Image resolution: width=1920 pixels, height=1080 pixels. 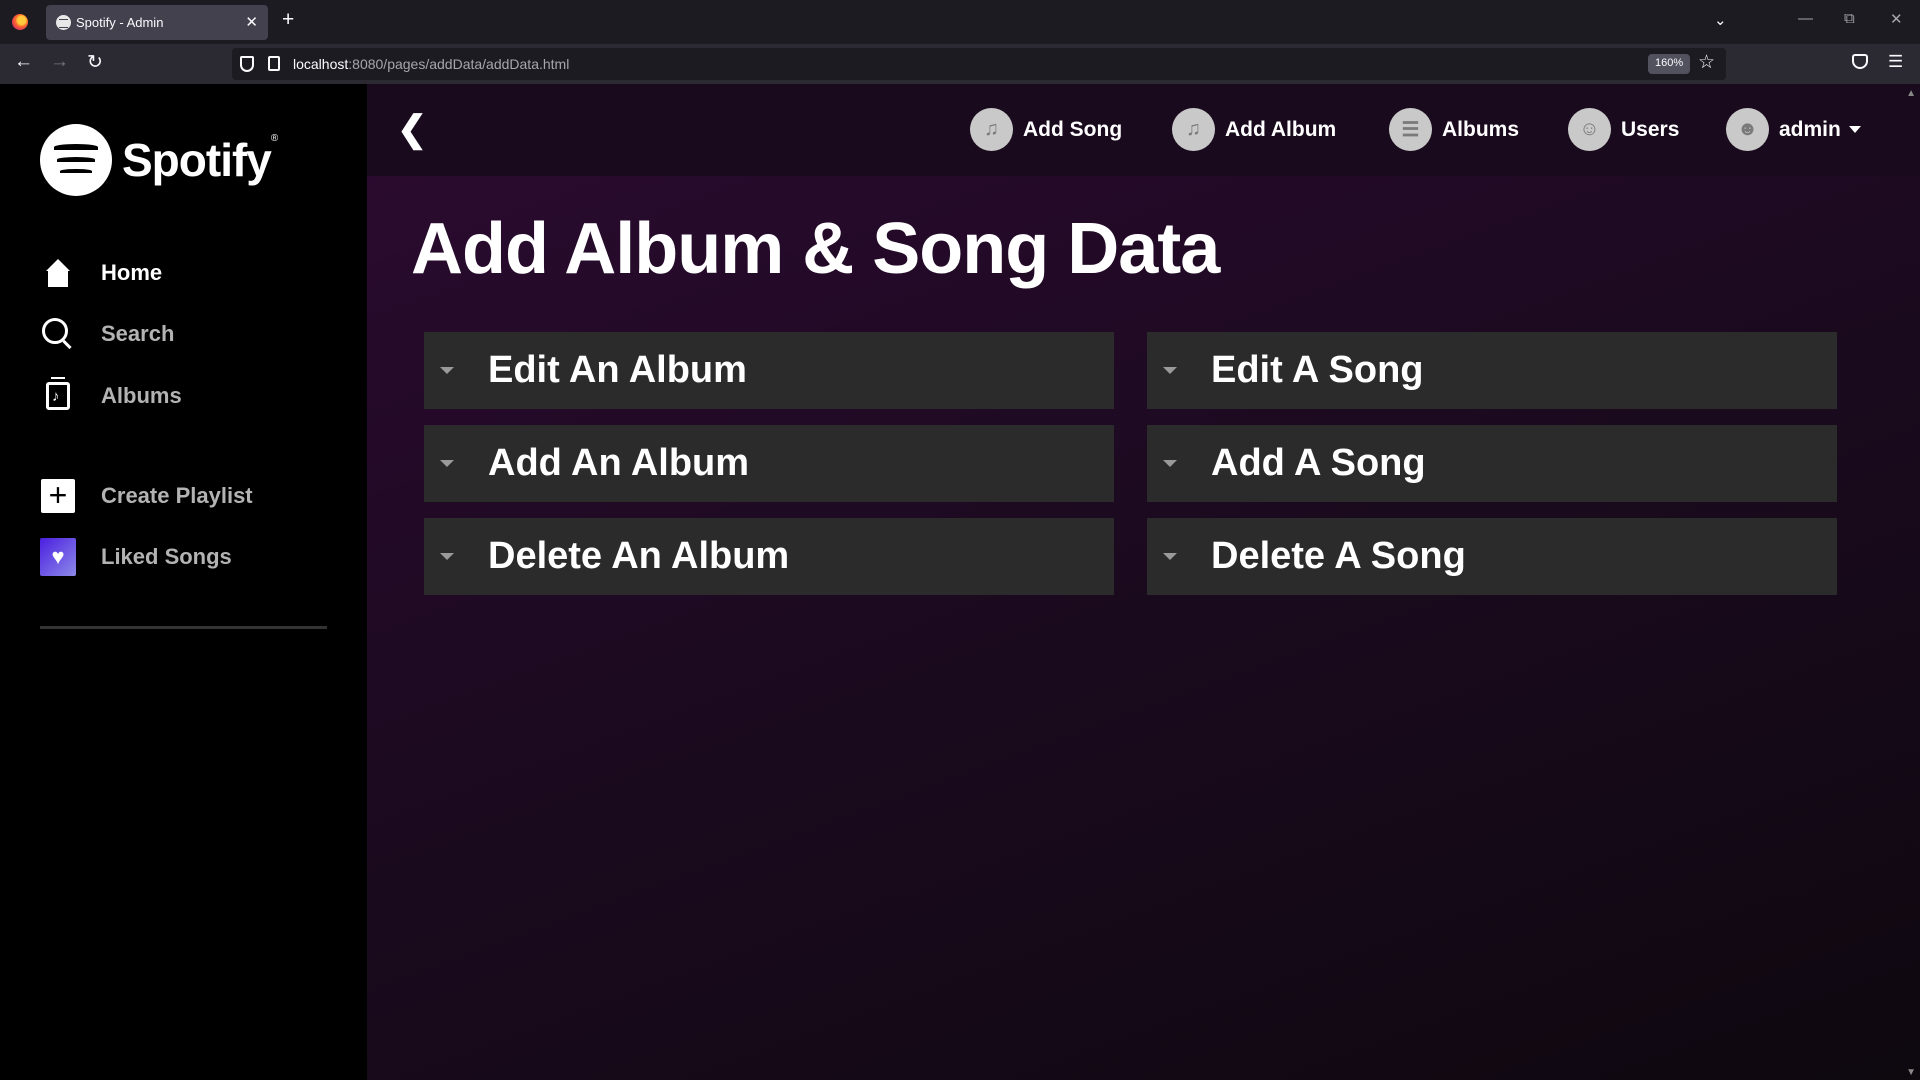 I want to click on users-icon: ☺, so click(x=1589, y=129).